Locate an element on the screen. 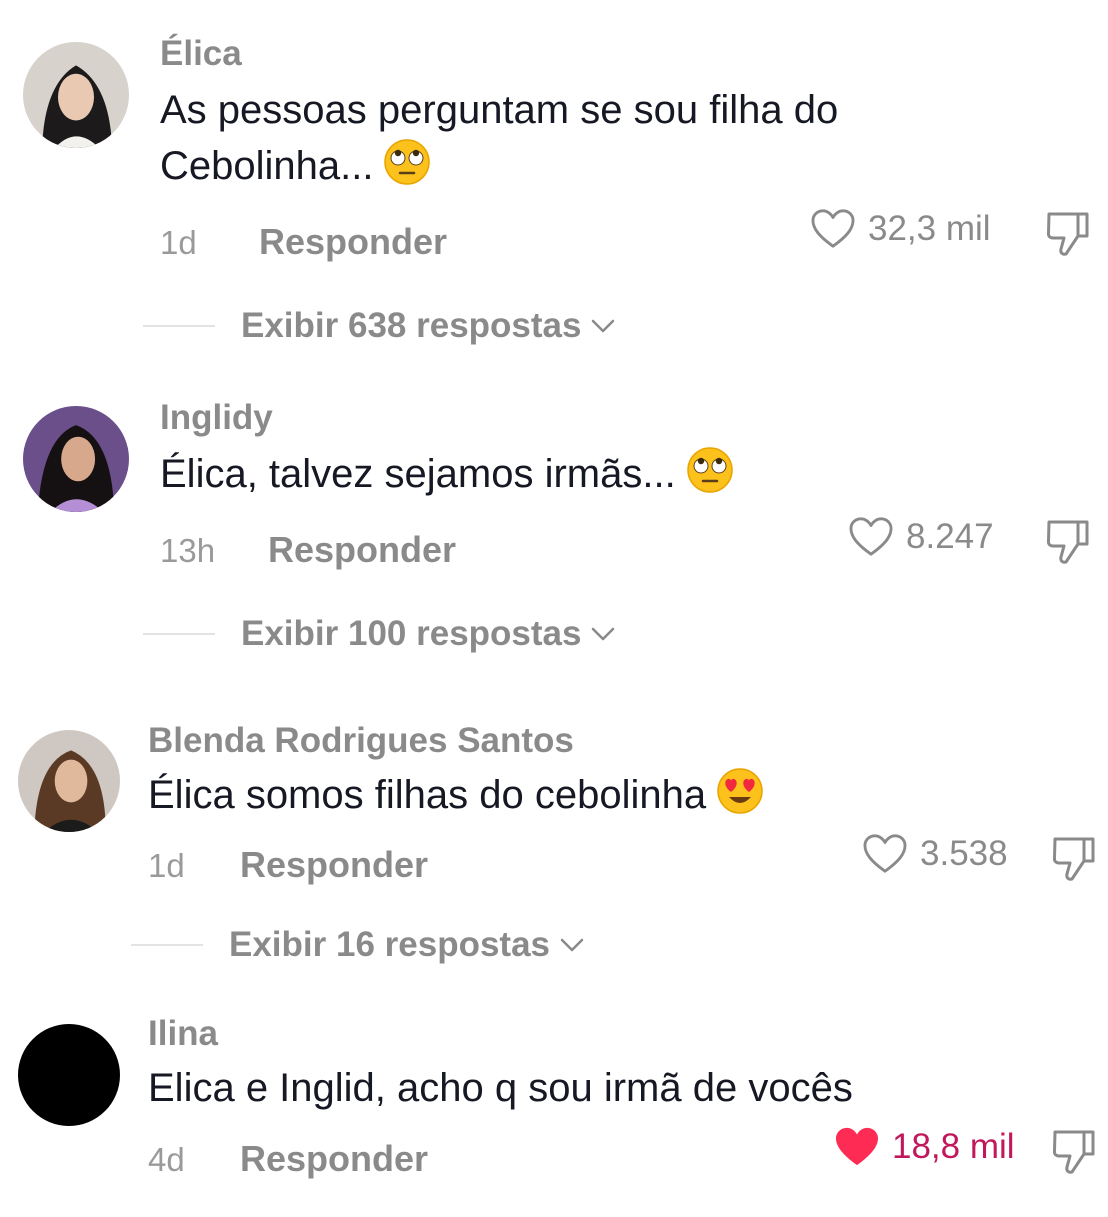 The width and height of the screenshot is (1108, 1217). comment-username: Élica is located at coordinates (201, 54).